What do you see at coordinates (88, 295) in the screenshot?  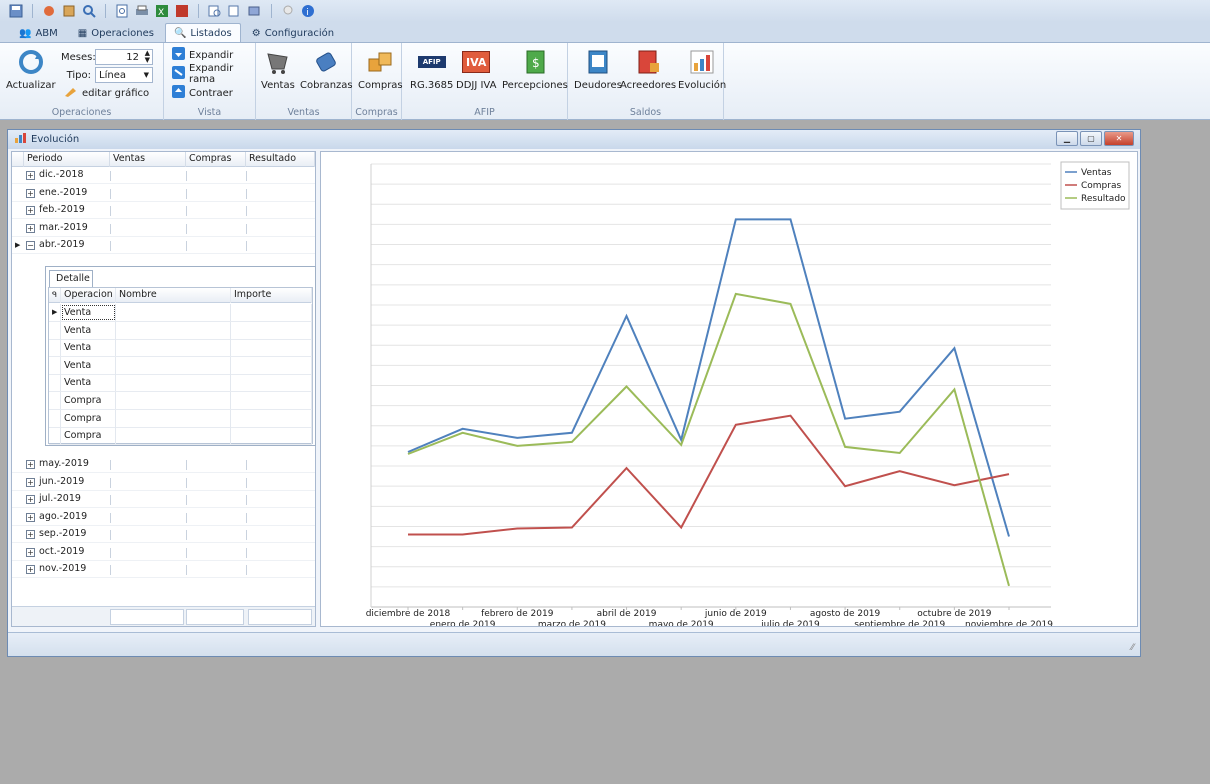 I see `header-operacion: Operacion` at bounding box center [88, 295].